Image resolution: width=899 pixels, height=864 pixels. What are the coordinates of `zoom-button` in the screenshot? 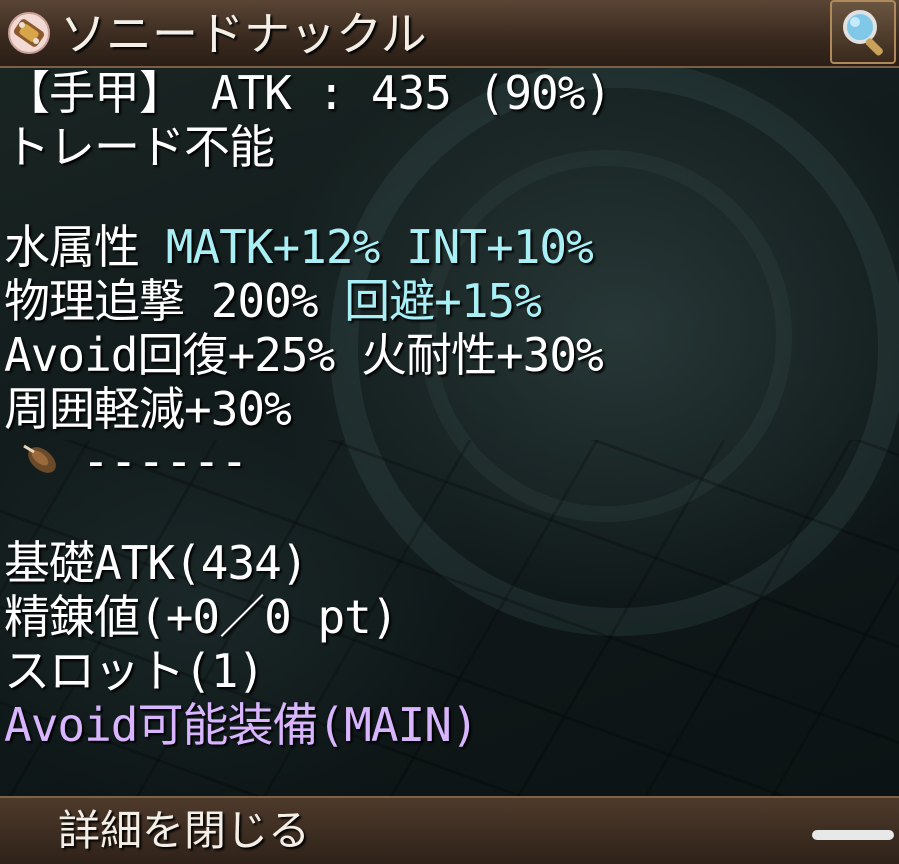 It's located at (863, 32).